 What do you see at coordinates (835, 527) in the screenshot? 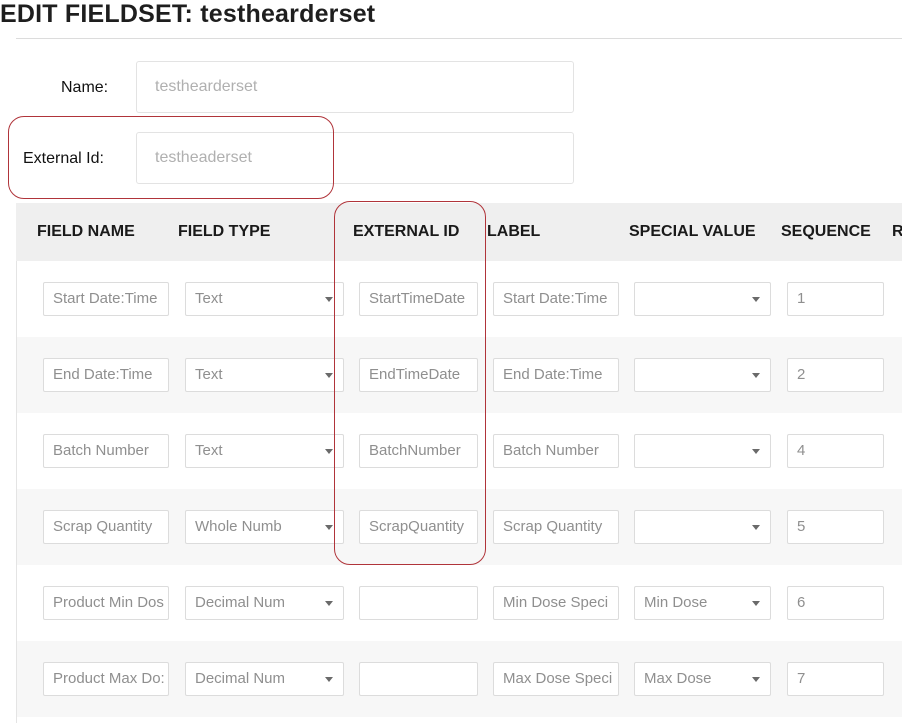
I see `sequence-input: 5` at bounding box center [835, 527].